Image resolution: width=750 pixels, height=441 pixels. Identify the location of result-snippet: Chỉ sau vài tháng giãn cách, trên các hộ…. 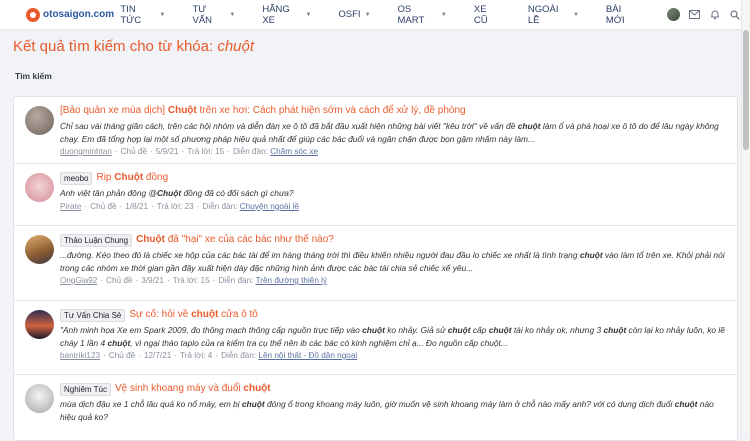
(389, 132).